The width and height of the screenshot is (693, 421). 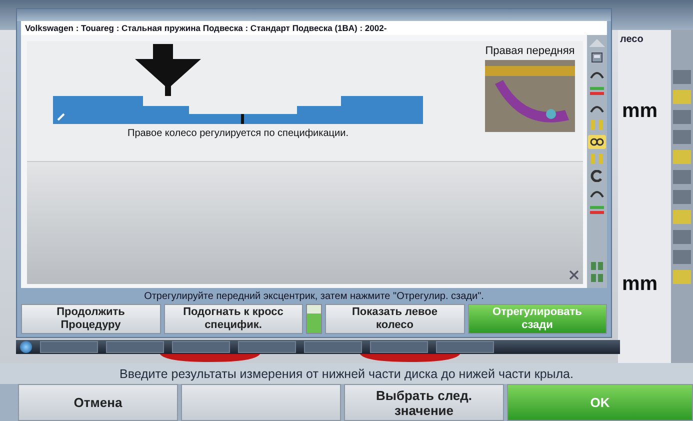 I want to click on connector-icon, so click(x=597, y=272).